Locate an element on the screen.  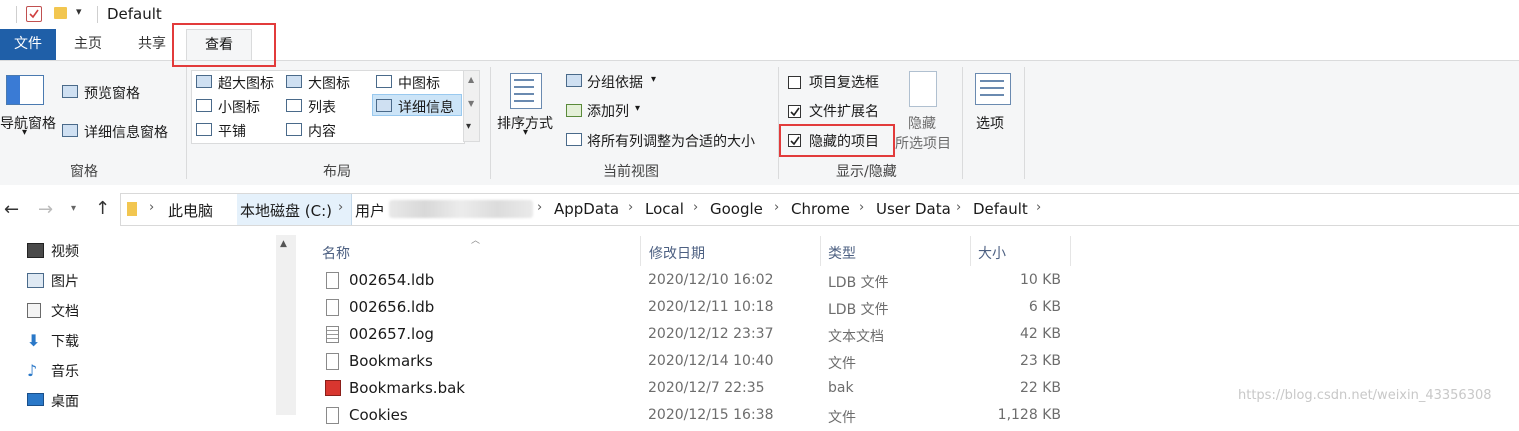
layout-gallery-scrollbar: ▲ ▼ ▾ is located at coordinates (471, 106).